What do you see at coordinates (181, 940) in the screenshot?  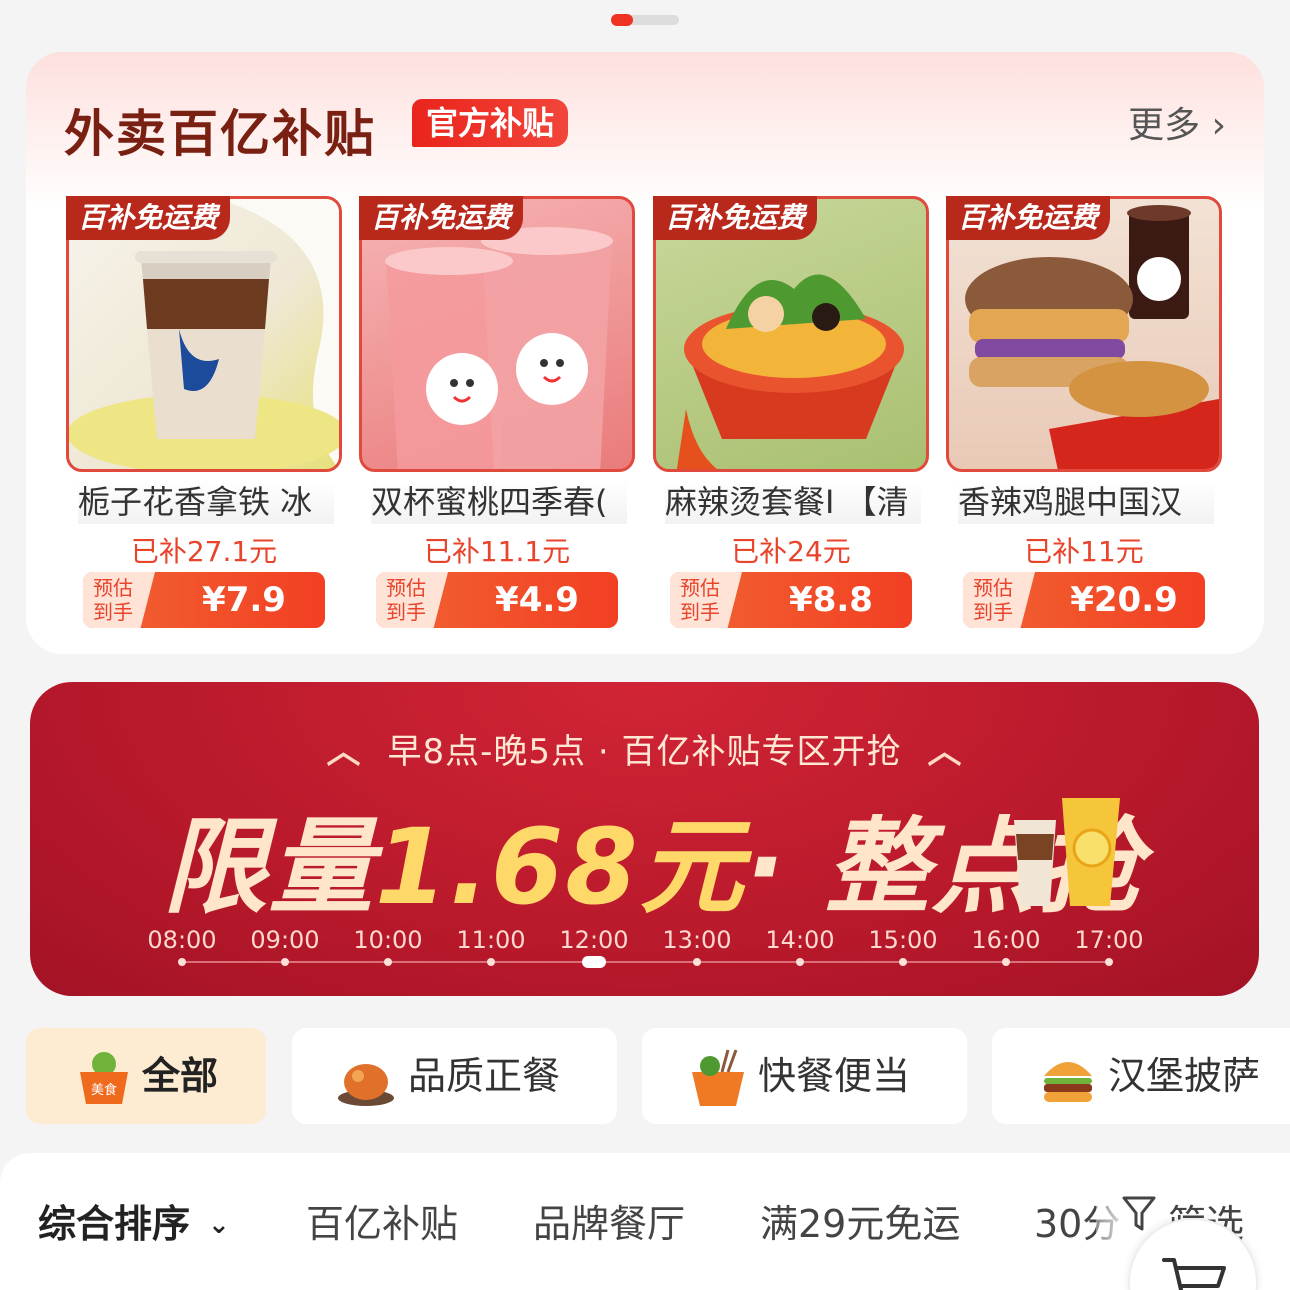 I see `time-slot-label: 08:00` at bounding box center [181, 940].